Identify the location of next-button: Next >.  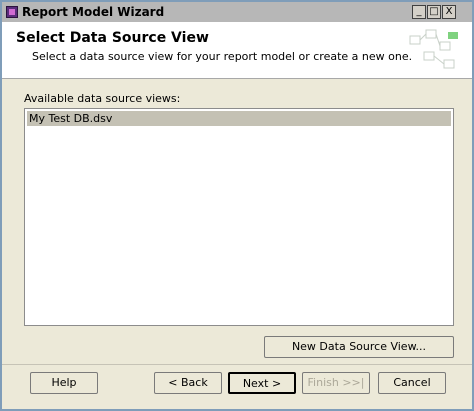
(262, 383).